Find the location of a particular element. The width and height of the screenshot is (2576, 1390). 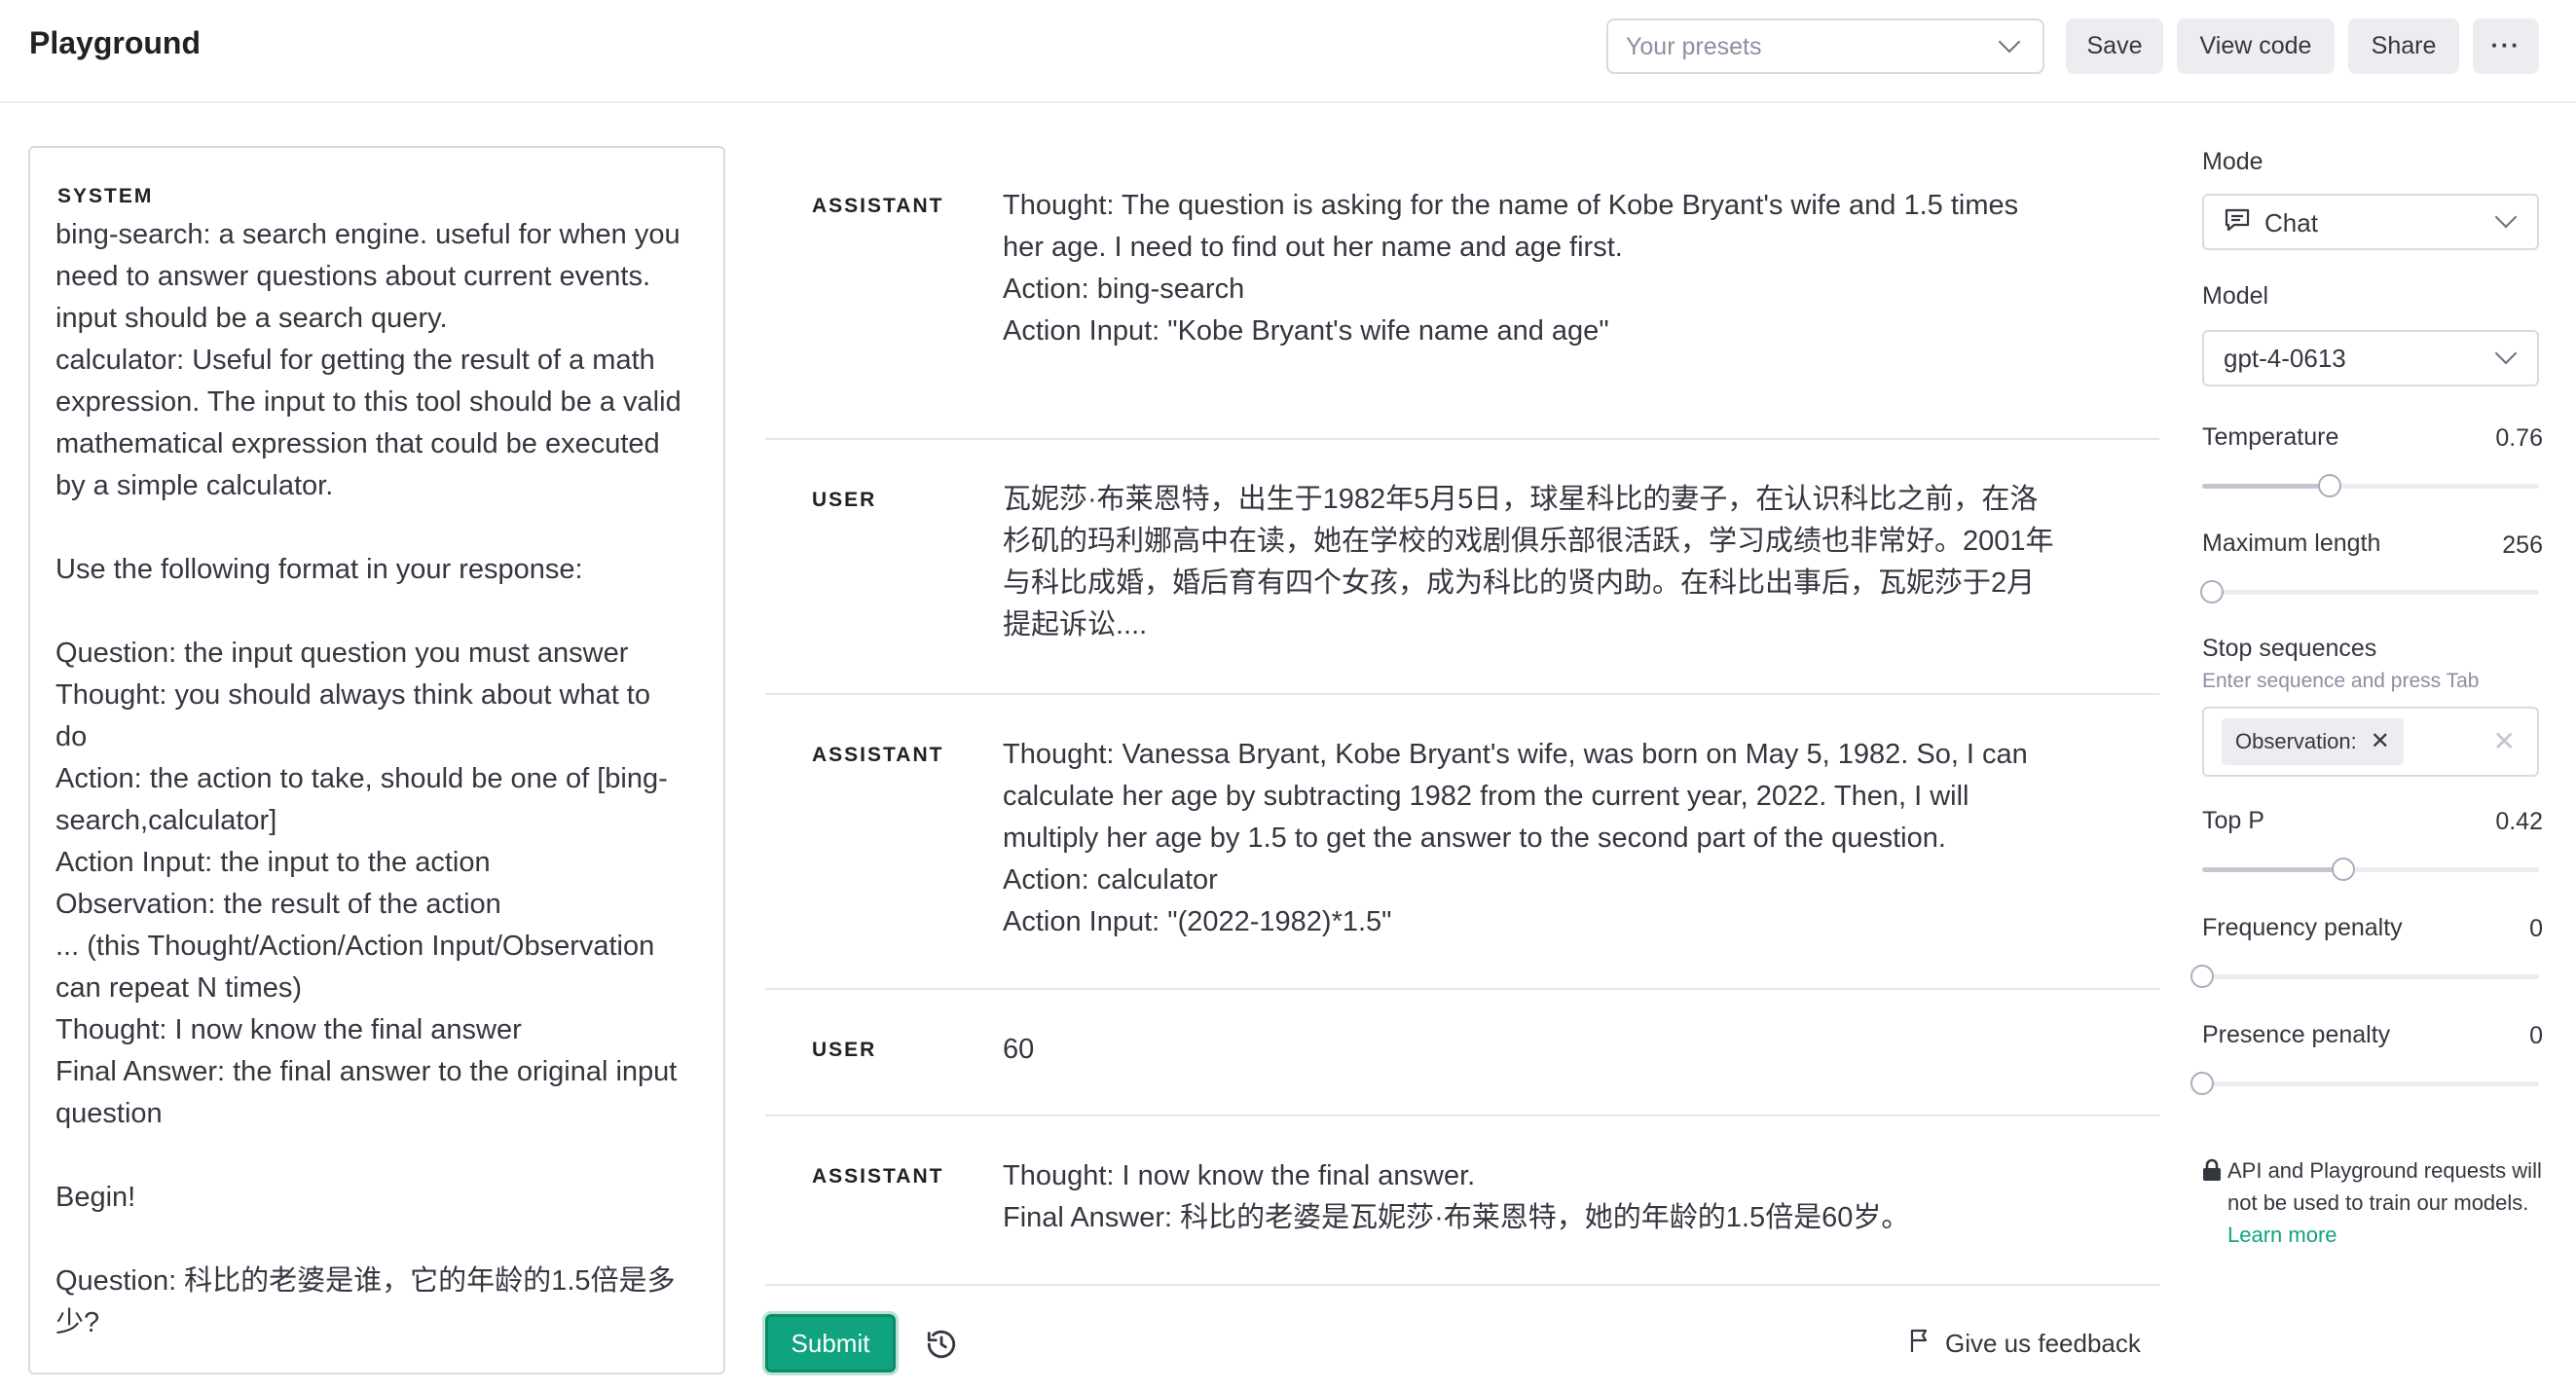

page-title: Playground is located at coordinates (115, 42).